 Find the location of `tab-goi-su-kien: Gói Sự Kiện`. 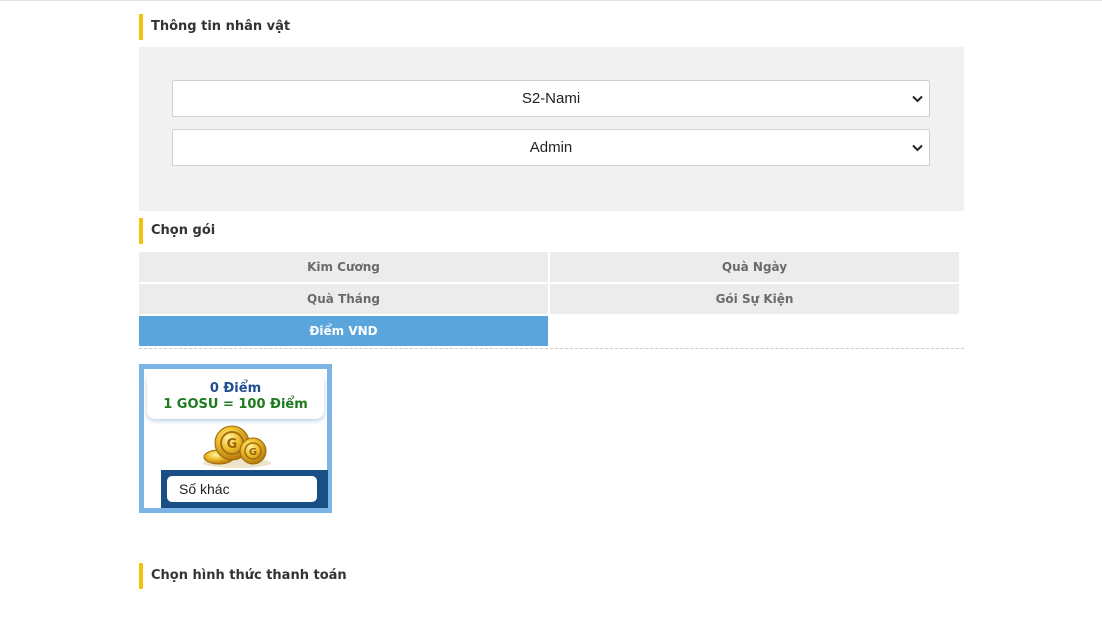

tab-goi-su-kien: Gói Sự Kiện is located at coordinates (754, 299).